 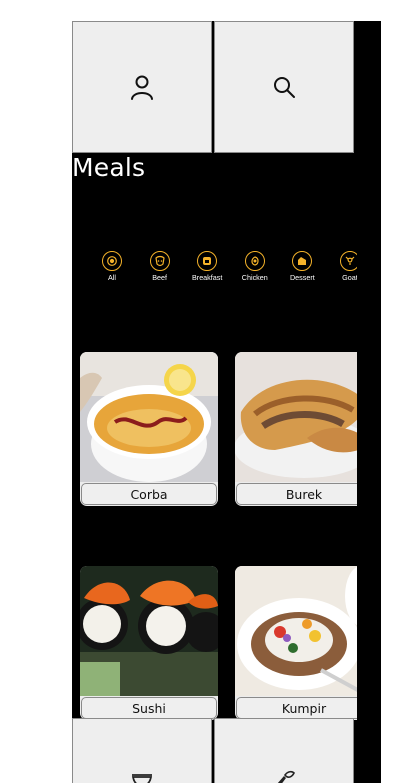 What do you see at coordinates (302, 261) in the screenshot?
I see `cake-icon` at bounding box center [302, 261].